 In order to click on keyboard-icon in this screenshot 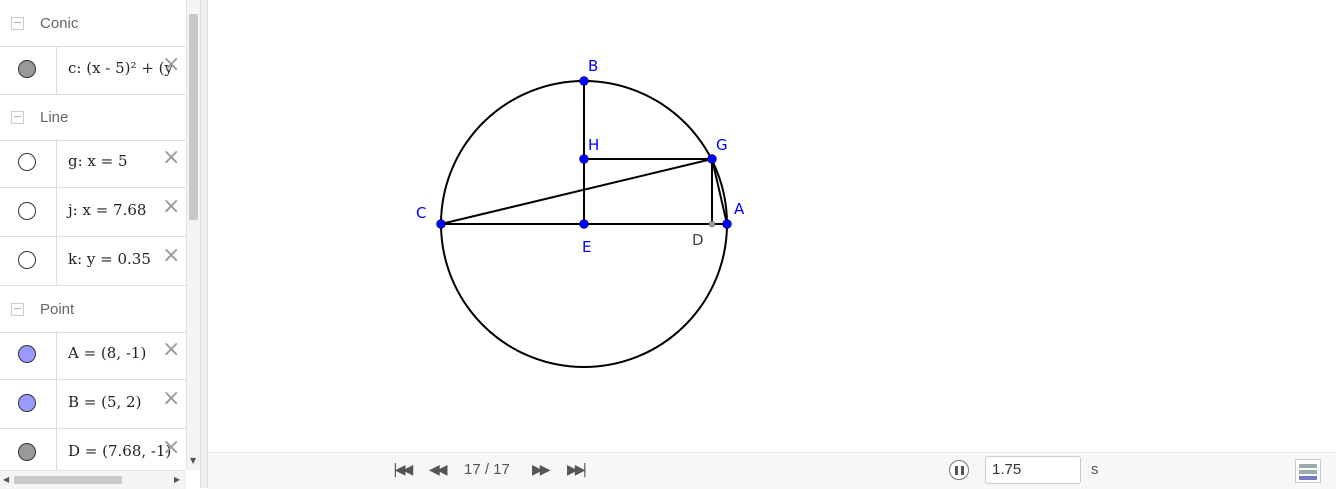, I will do `click(1308, 471)`.